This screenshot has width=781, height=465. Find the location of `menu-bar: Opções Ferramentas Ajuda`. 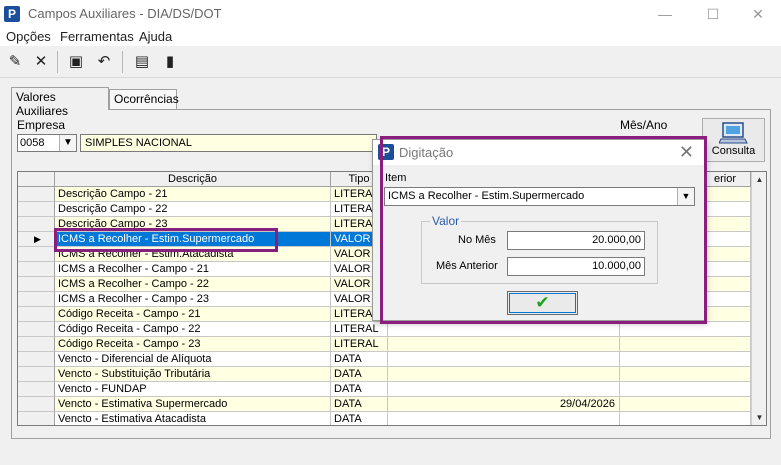

menu-bar: Opções Ferramentas Ajuda is located at coordinates (390, 37).